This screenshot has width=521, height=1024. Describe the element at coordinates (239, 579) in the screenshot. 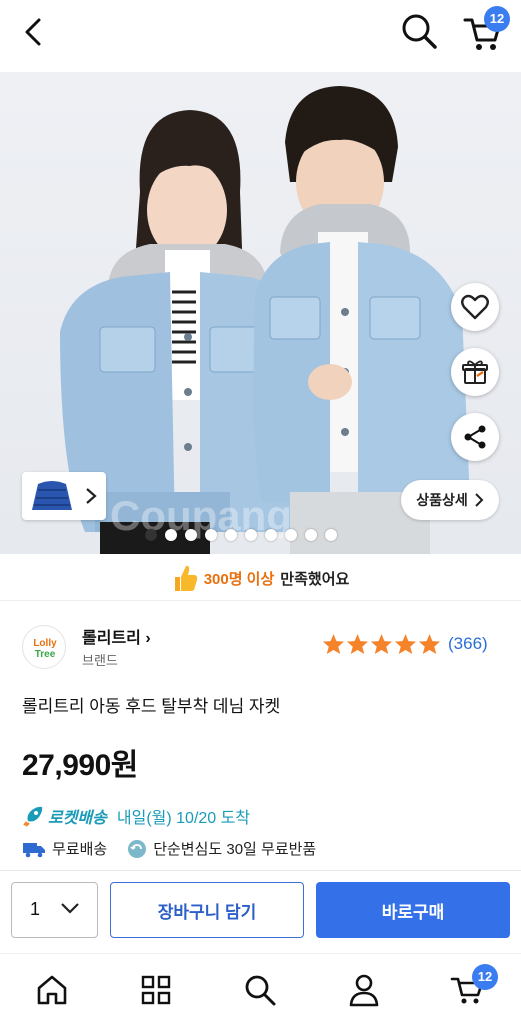

I see `satisfied-count: 300명 이상` at that location.